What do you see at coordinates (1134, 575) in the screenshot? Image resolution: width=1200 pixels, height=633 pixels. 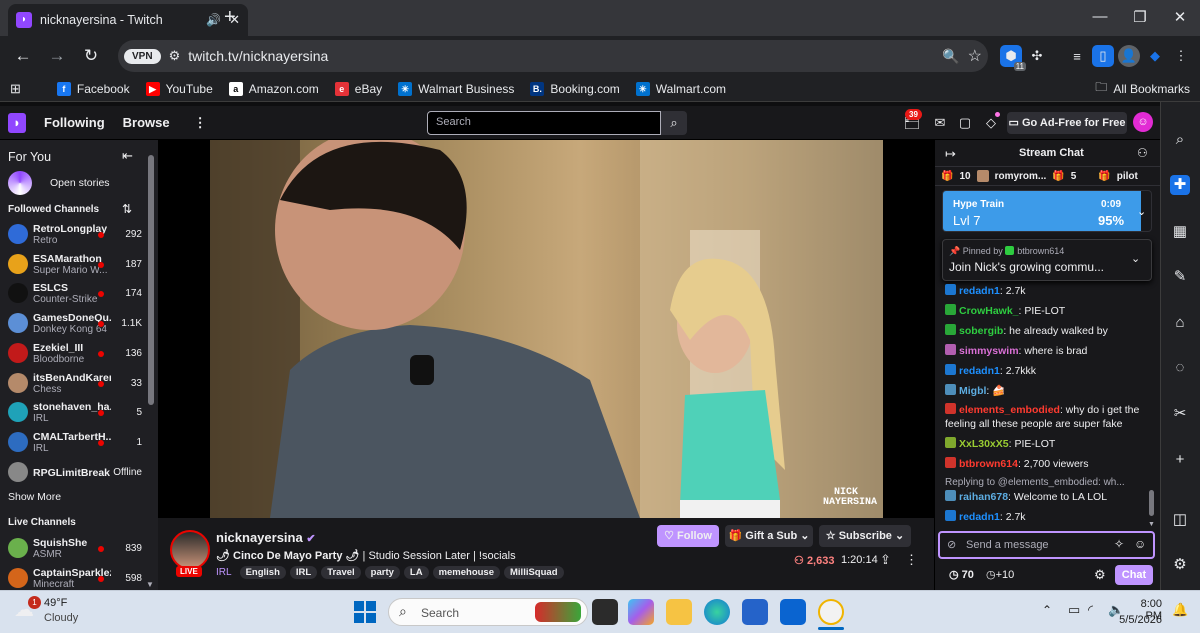 I see `chat-send-button: Chat` at bounding box center [1134, 575].